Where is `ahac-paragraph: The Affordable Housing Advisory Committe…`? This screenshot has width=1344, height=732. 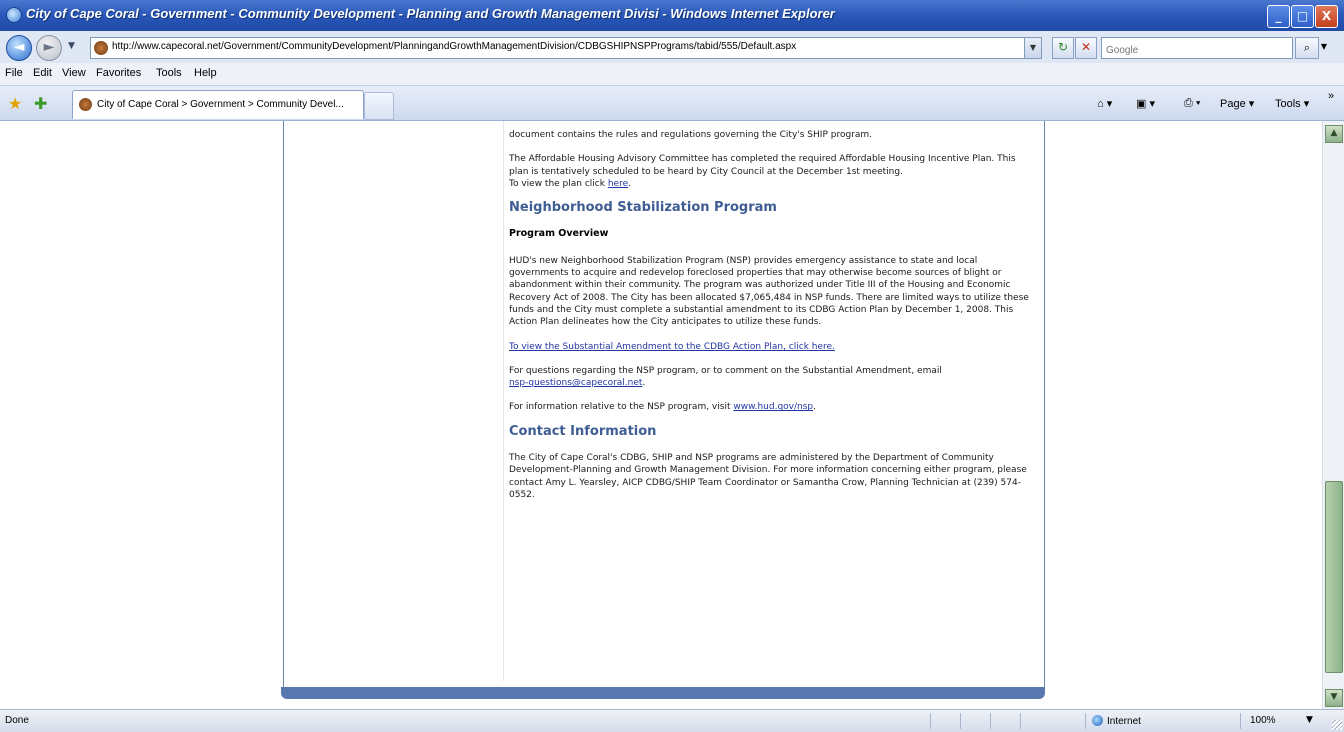
ahac-paragraph: The Affordable Housing Advisory Committe… is located at coordinates (762, 165).